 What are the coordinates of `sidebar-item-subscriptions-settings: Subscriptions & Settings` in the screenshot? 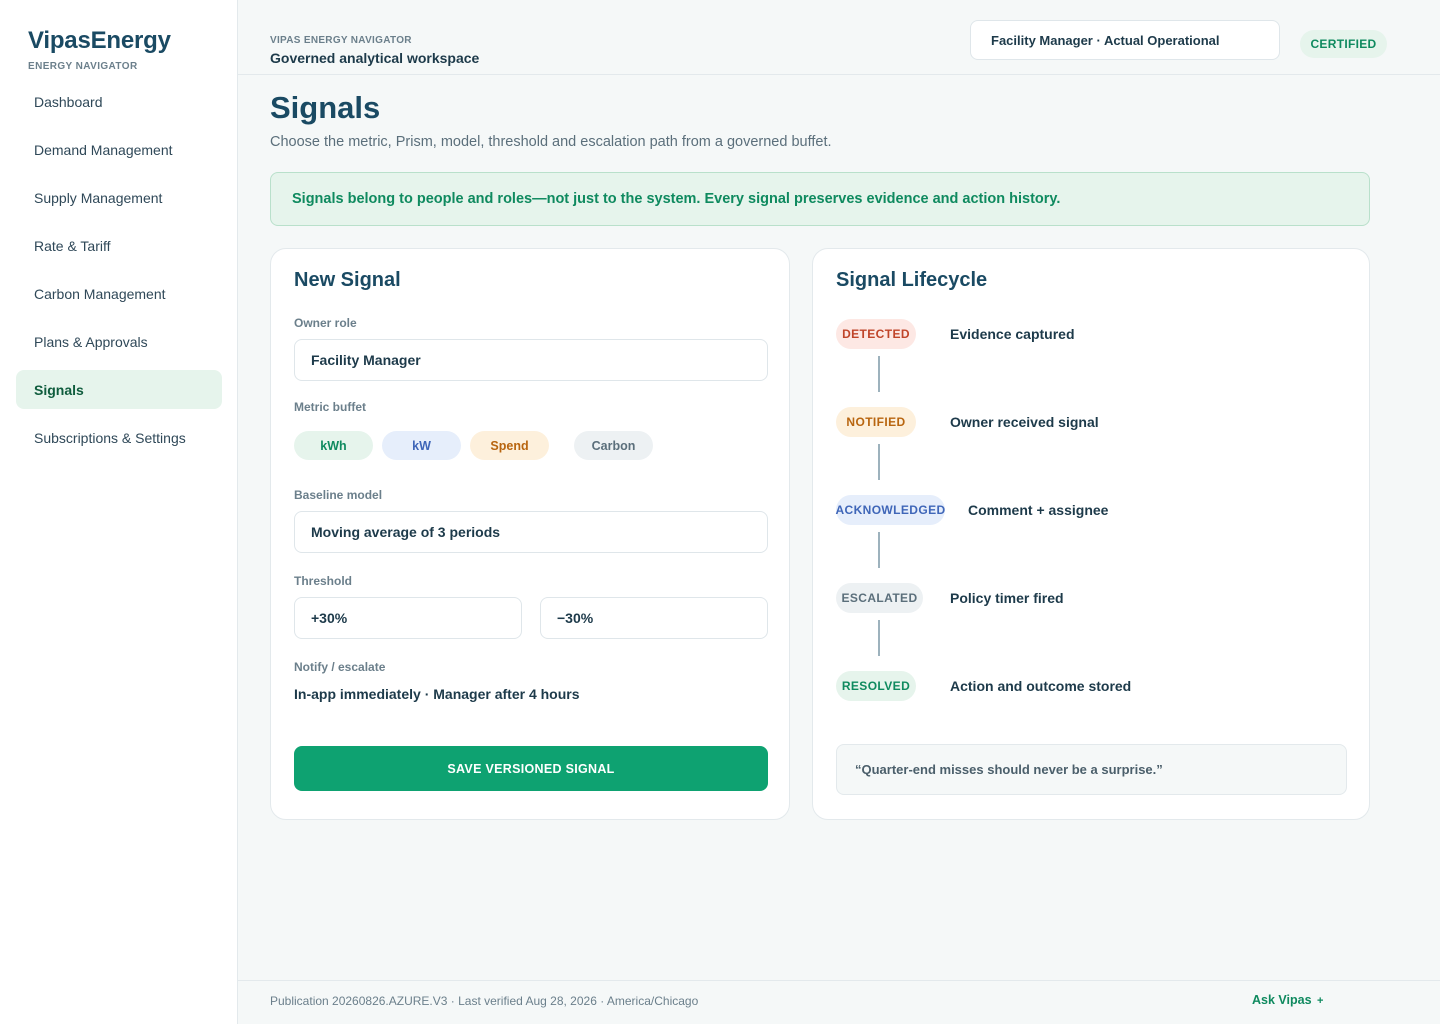 It's located at (119, 437).